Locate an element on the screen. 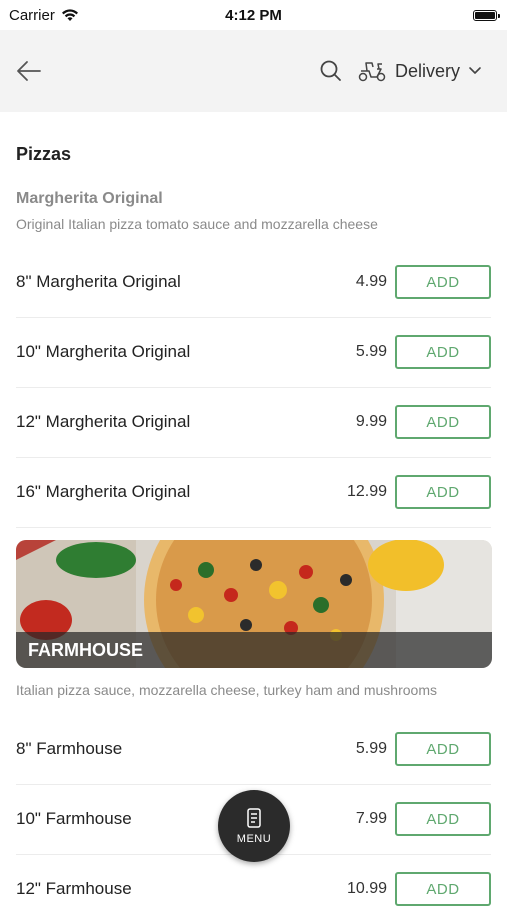 The height and width of the screenshot is (924, 507). chevron-down-icon is located at coordinates (475, 70).